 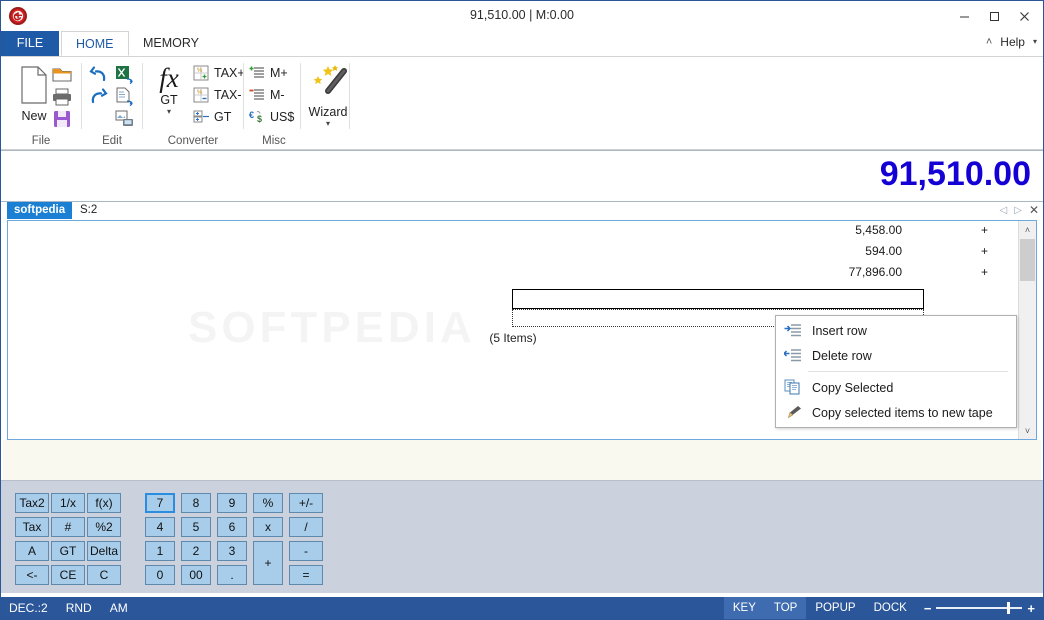 What do you see at coordinates (126, 120) in the screenshot?
I see `export-screen-button` at bounding box center [126, 120].